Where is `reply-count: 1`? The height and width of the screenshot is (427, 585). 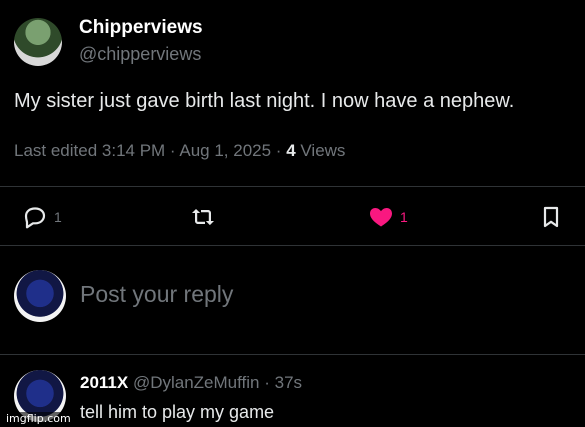 reply-count: 1 is located at coordinates (58, 217).